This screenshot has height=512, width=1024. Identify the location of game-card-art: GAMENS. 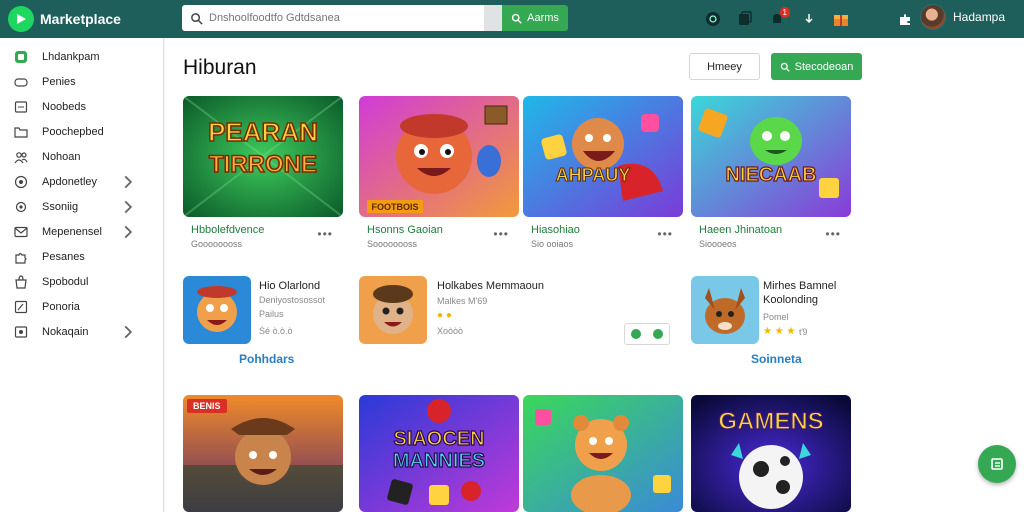
(771, 453).